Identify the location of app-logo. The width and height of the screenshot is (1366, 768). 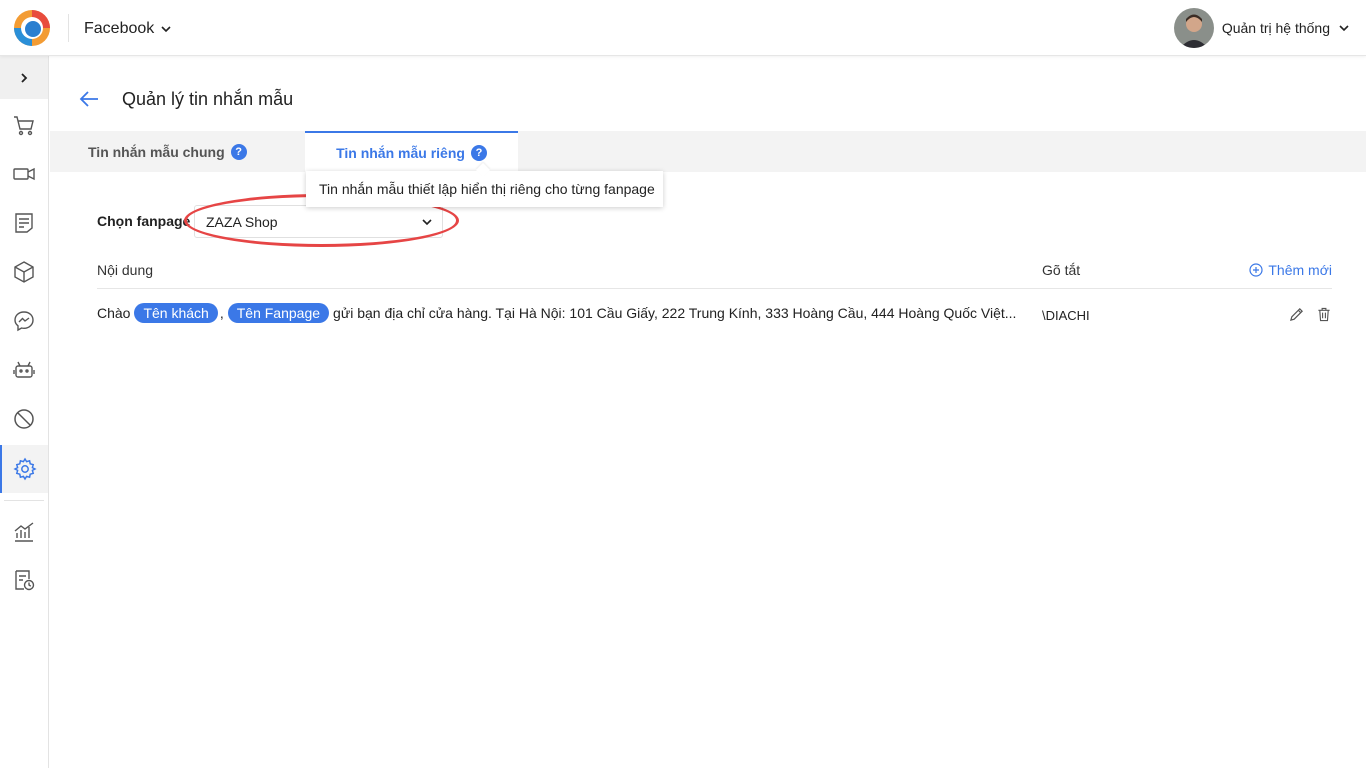
(32, 28).